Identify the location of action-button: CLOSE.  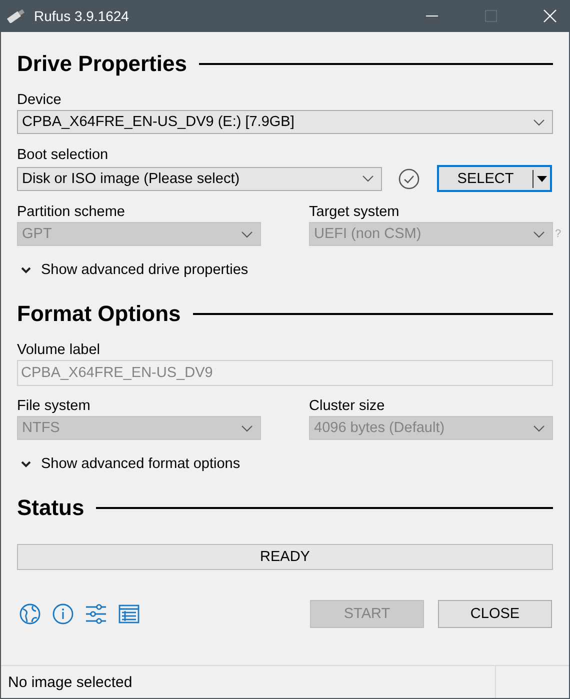
(495, 614).